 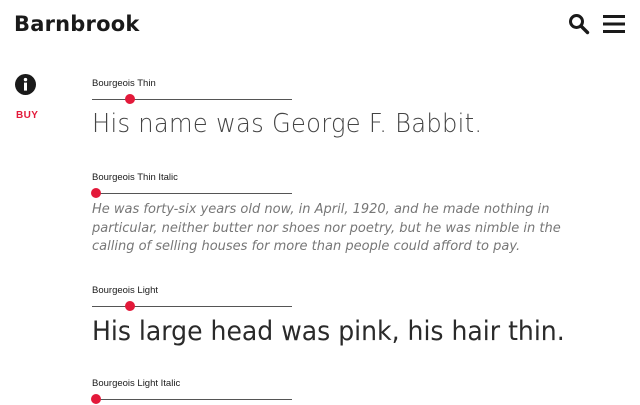 I want to click on font-name-label: Bourgeois Light Italic, so click(x=136, y=383).